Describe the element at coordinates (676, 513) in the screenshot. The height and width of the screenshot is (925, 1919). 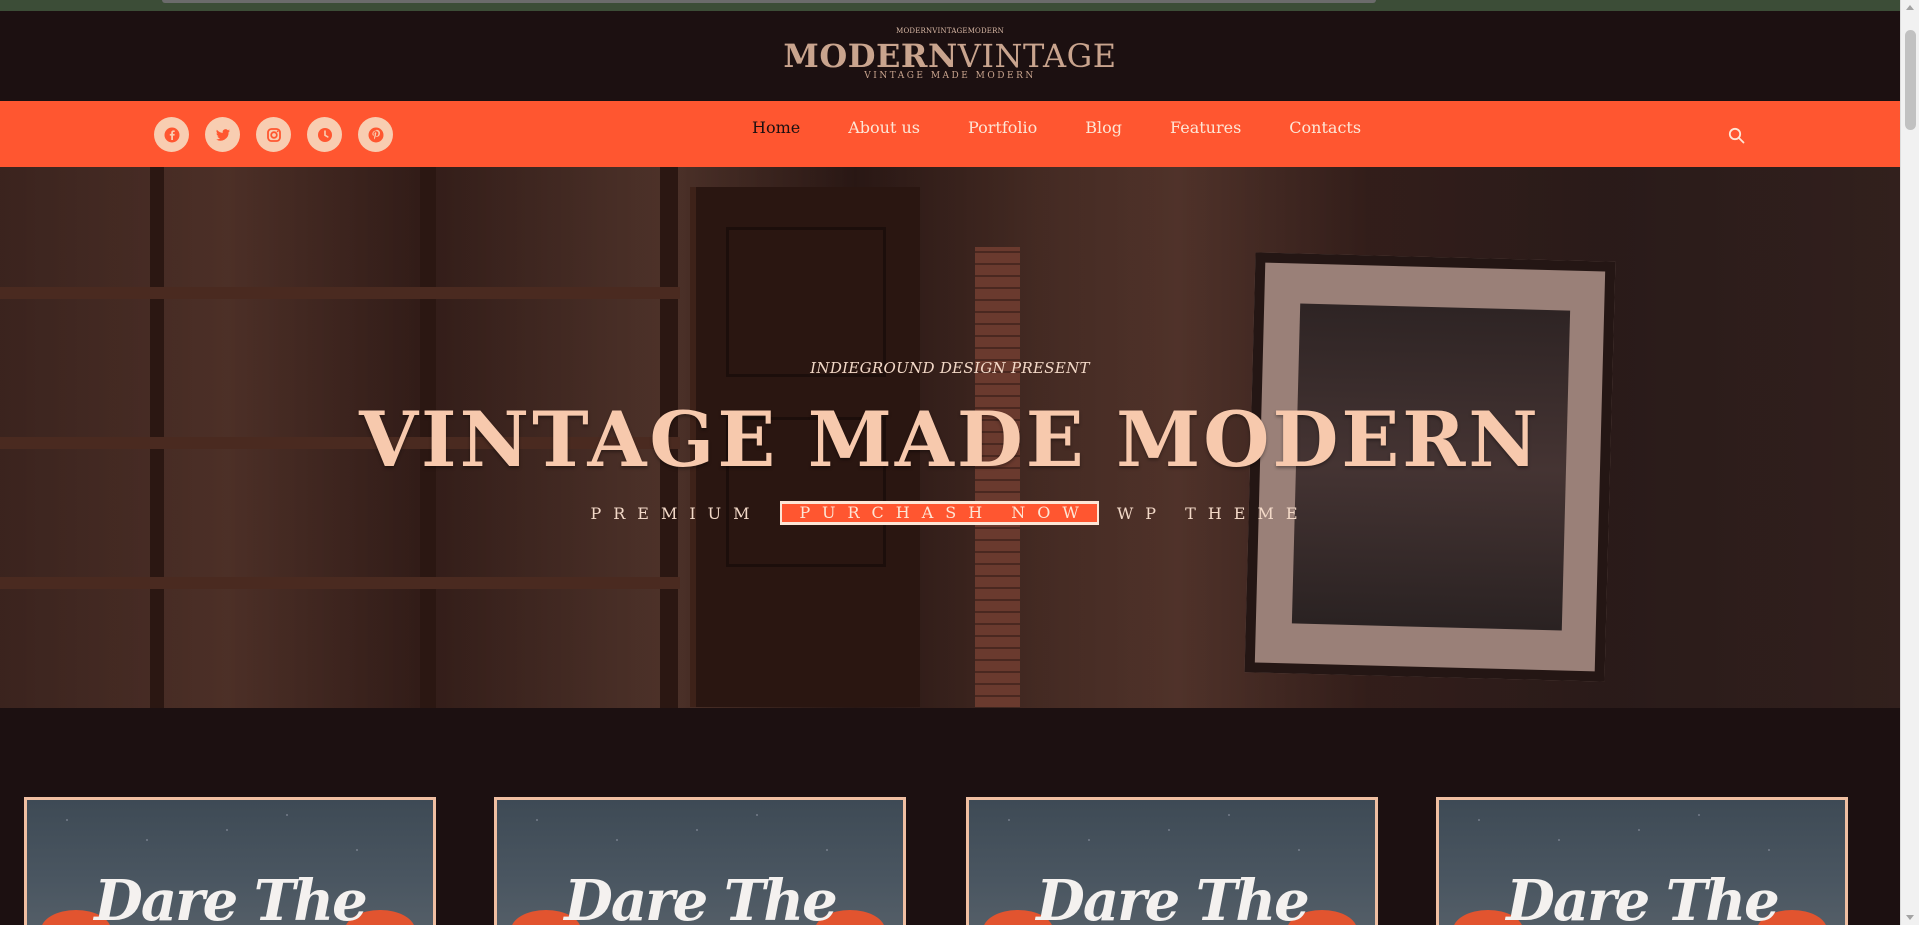
I see `hero-sub-left: PREMIUM` at that location.